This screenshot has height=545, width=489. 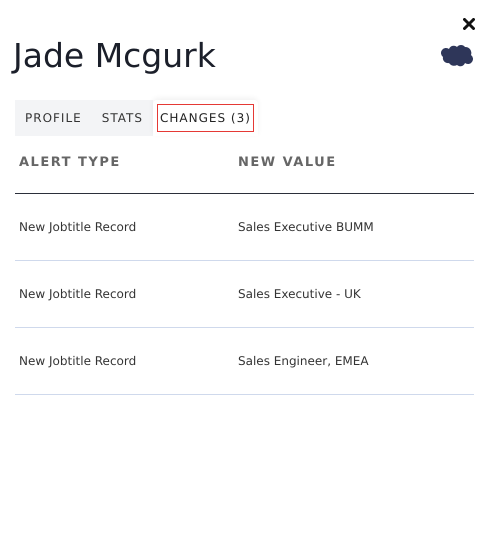 What do you see at coordinates (122, 118) in the screenshot?
I see `tab: STATS` at bounding box center [122, 118].